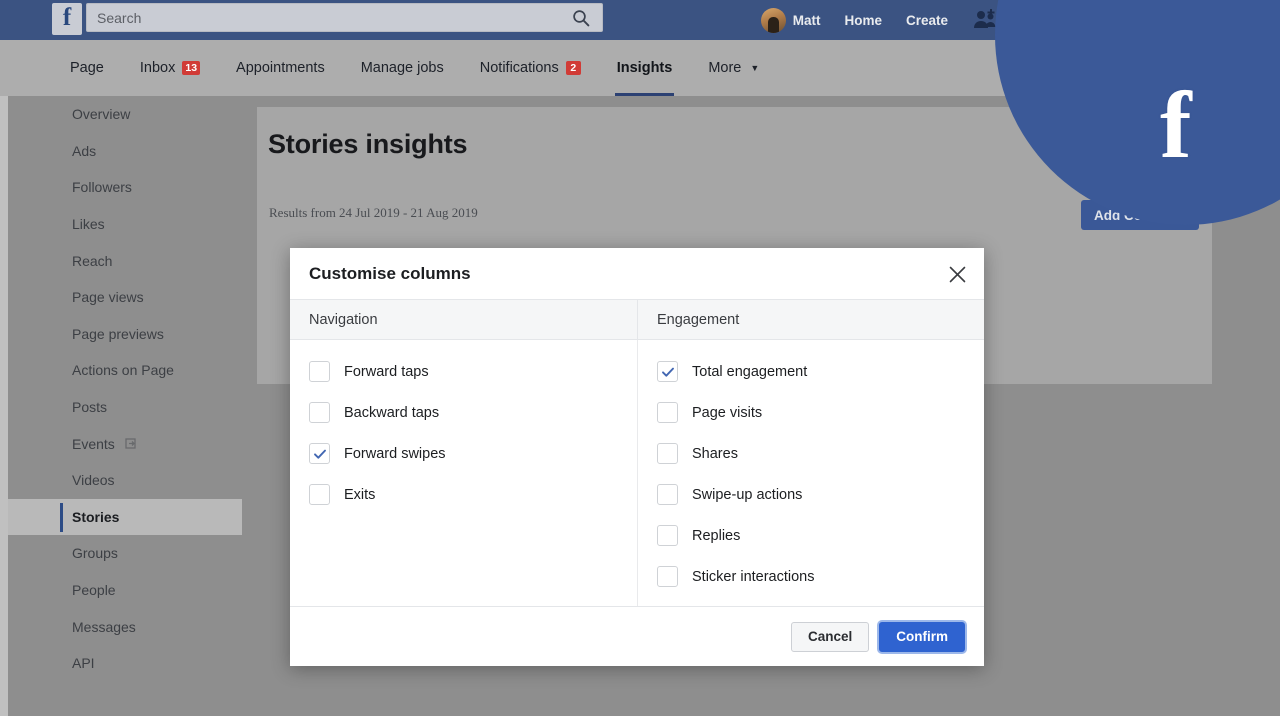 The image size is (1280, 716). Describe the element at coordinates (92, 260) in the screenshot. I see `sidebar-item-label: Reach` at that location.